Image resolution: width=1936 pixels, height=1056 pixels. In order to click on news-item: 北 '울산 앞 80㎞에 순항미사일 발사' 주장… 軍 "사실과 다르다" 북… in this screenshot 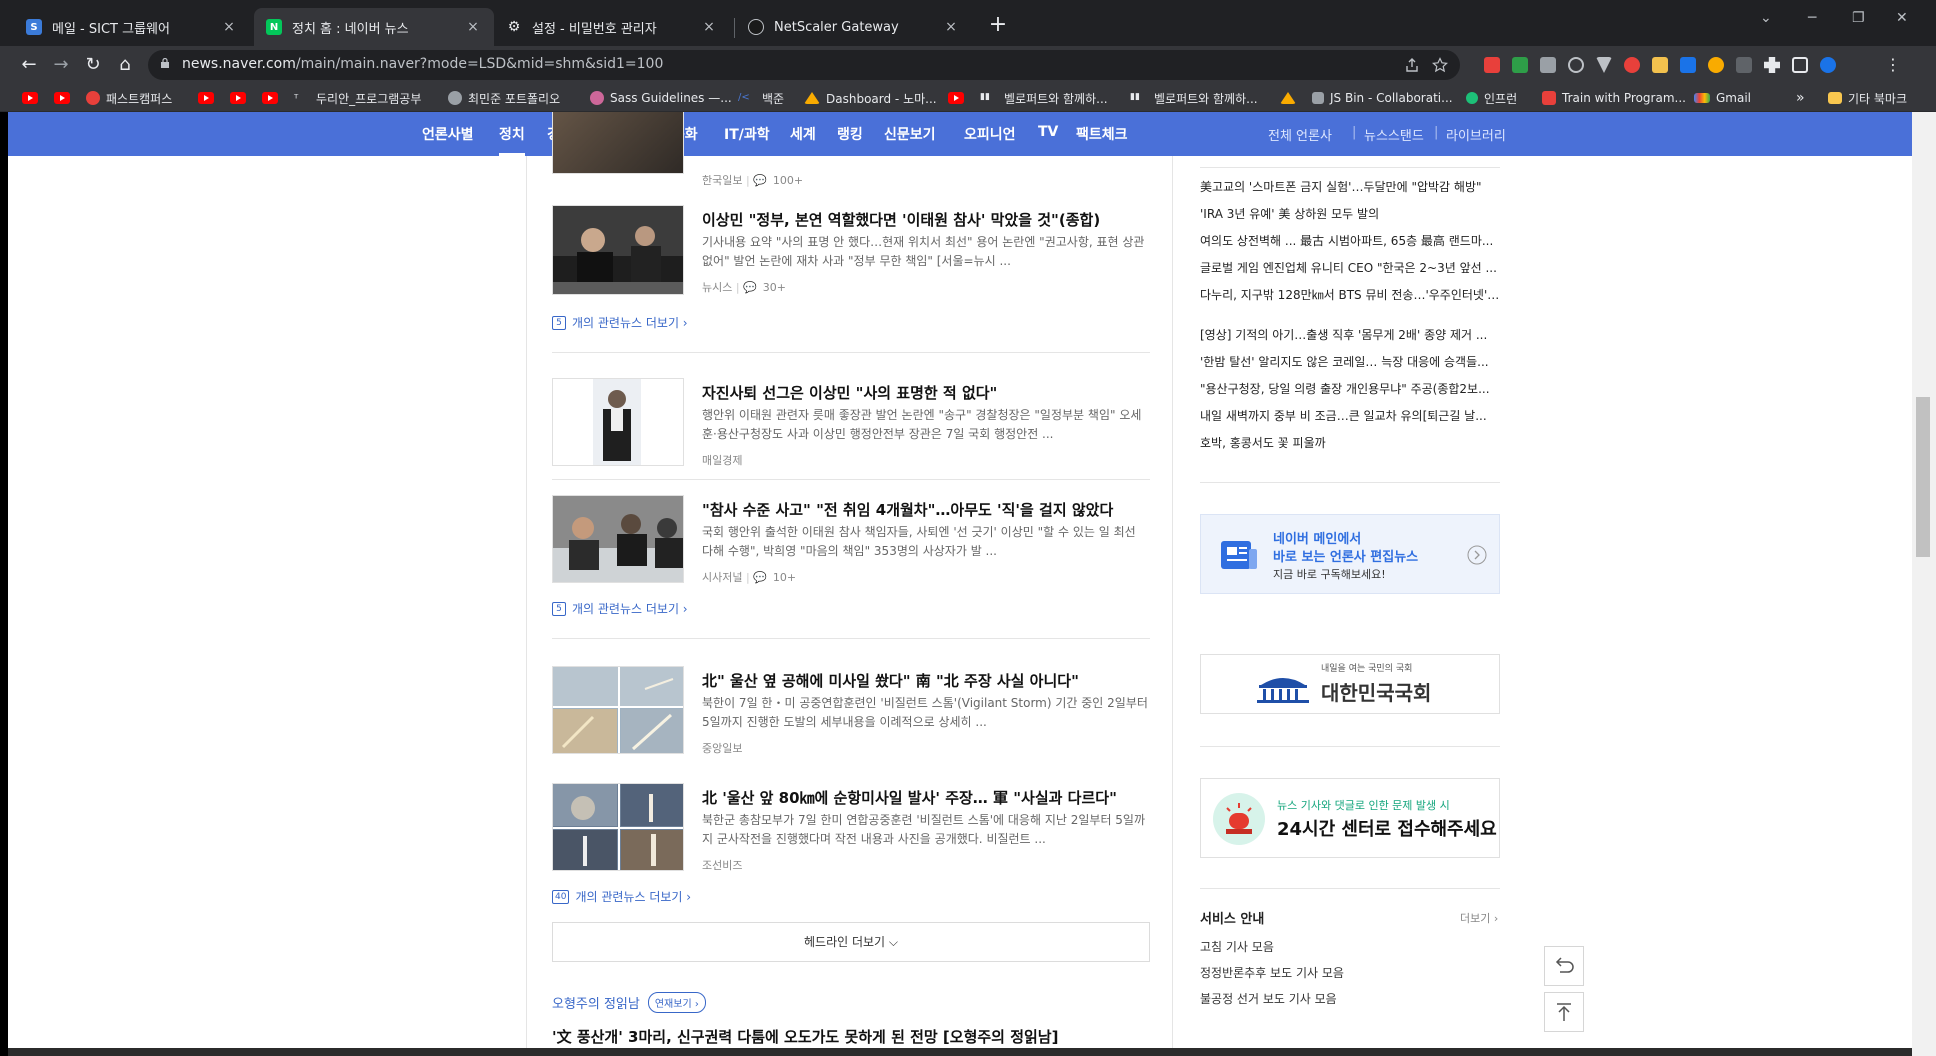, I will do `click(851, 828)`.